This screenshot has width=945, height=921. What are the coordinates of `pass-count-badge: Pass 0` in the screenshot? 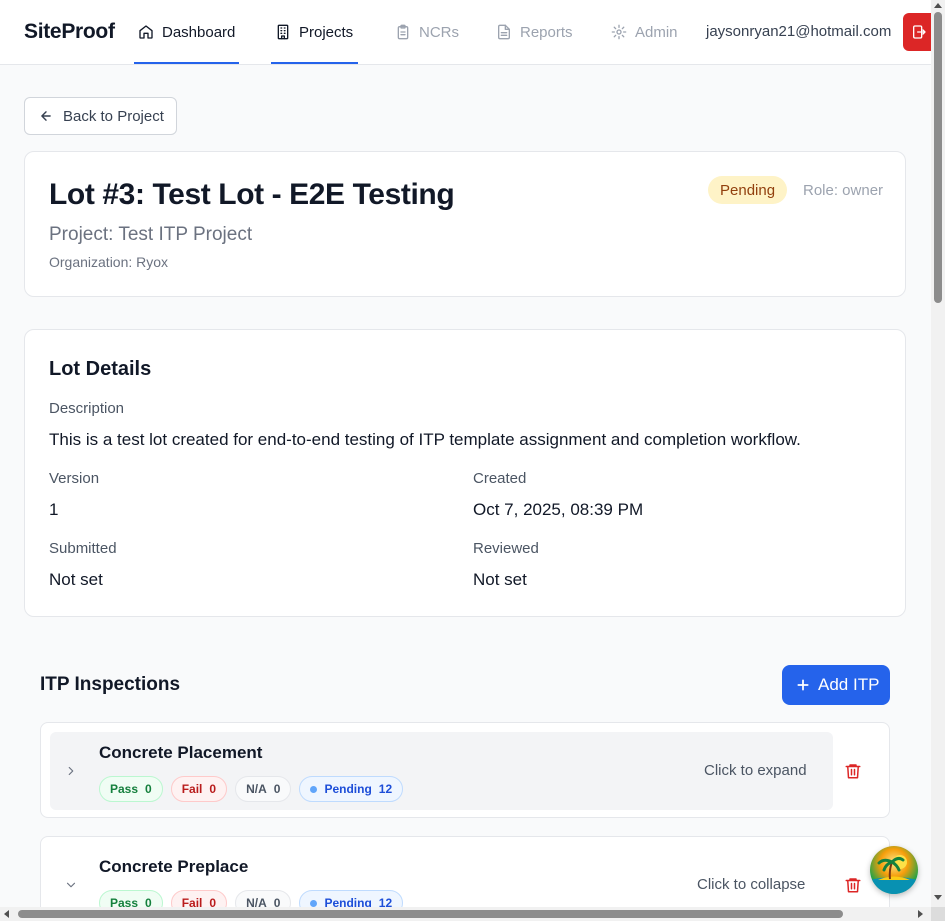 It's located at (131, 789).